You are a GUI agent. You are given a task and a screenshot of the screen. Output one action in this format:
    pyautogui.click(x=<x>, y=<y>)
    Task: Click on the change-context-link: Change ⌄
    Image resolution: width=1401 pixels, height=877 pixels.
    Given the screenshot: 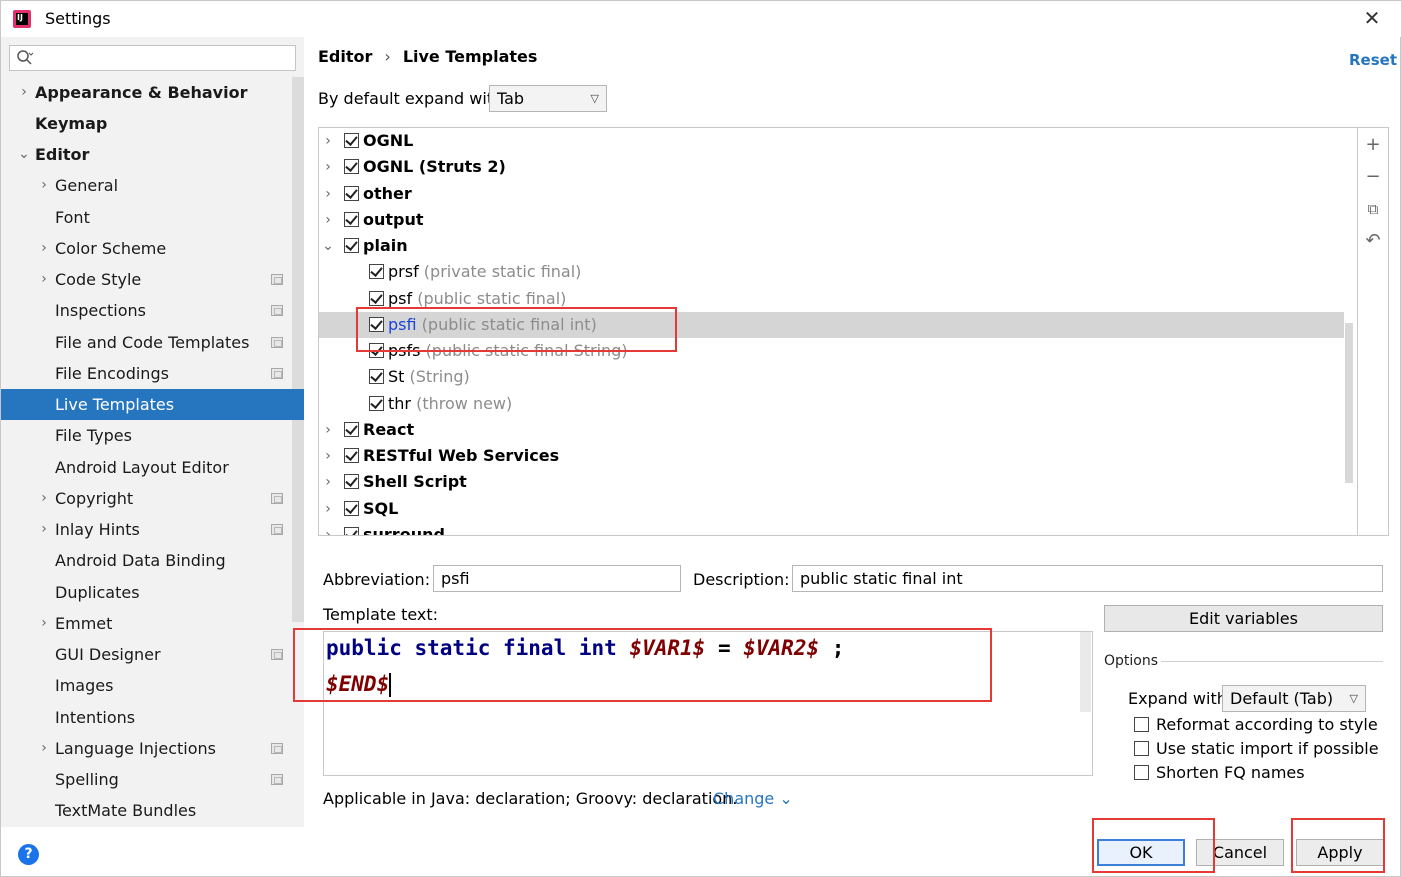 What is the action you would take?
    pyautogui.click(x=753, y=798)
    